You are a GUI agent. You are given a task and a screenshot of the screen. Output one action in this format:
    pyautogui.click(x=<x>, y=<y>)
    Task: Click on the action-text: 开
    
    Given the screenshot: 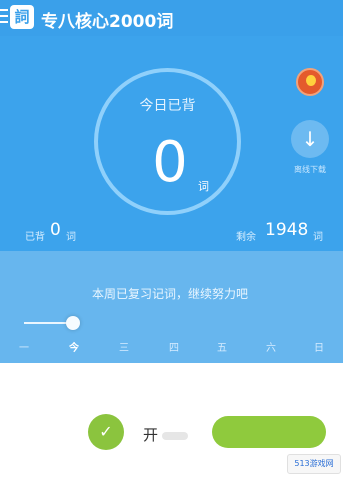 What is the action you would take?
    pyautogui.click(x=151, y=435)
    